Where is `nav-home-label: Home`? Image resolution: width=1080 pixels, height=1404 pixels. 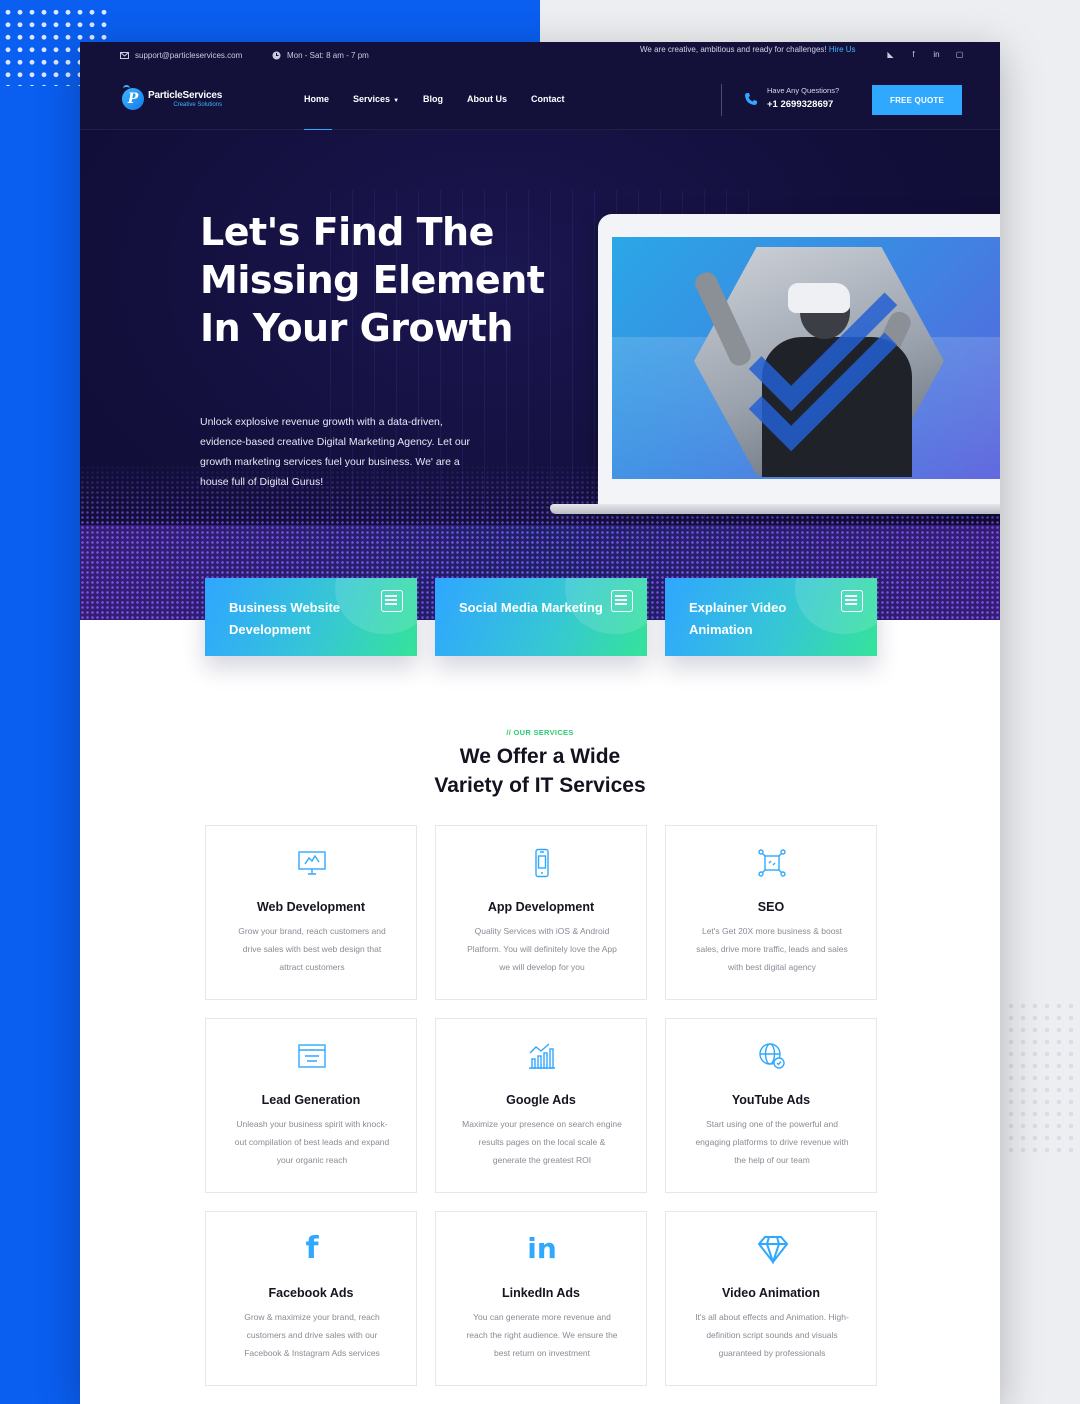
nav-home-label: Home is located at coordinates (317, 99).